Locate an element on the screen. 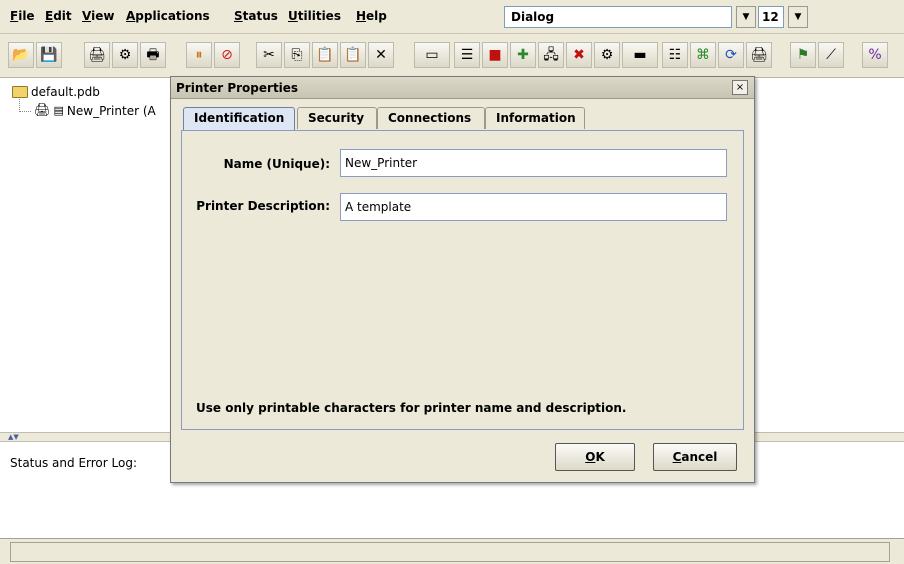 Image resolution: width=904 pixels, height=564 pixels. pause-icon: ⏸ is located at coordinates (199, 55).